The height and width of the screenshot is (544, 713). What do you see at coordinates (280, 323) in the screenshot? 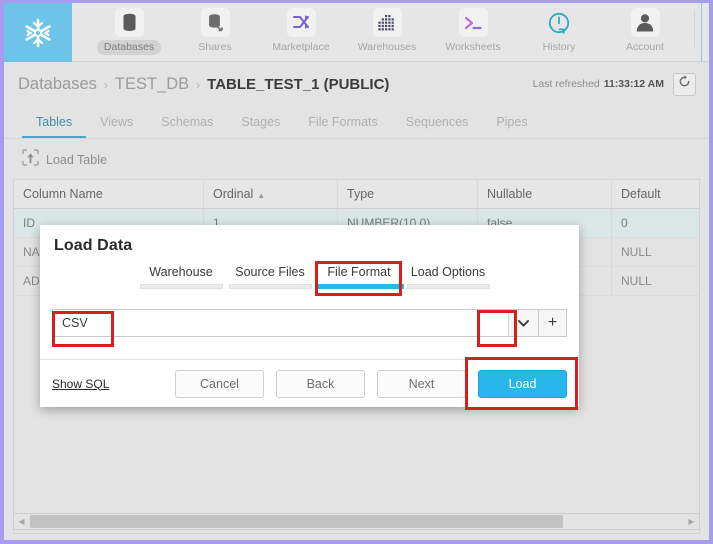
I see `file-format-value: CSV` at bounding box center [280, 323].